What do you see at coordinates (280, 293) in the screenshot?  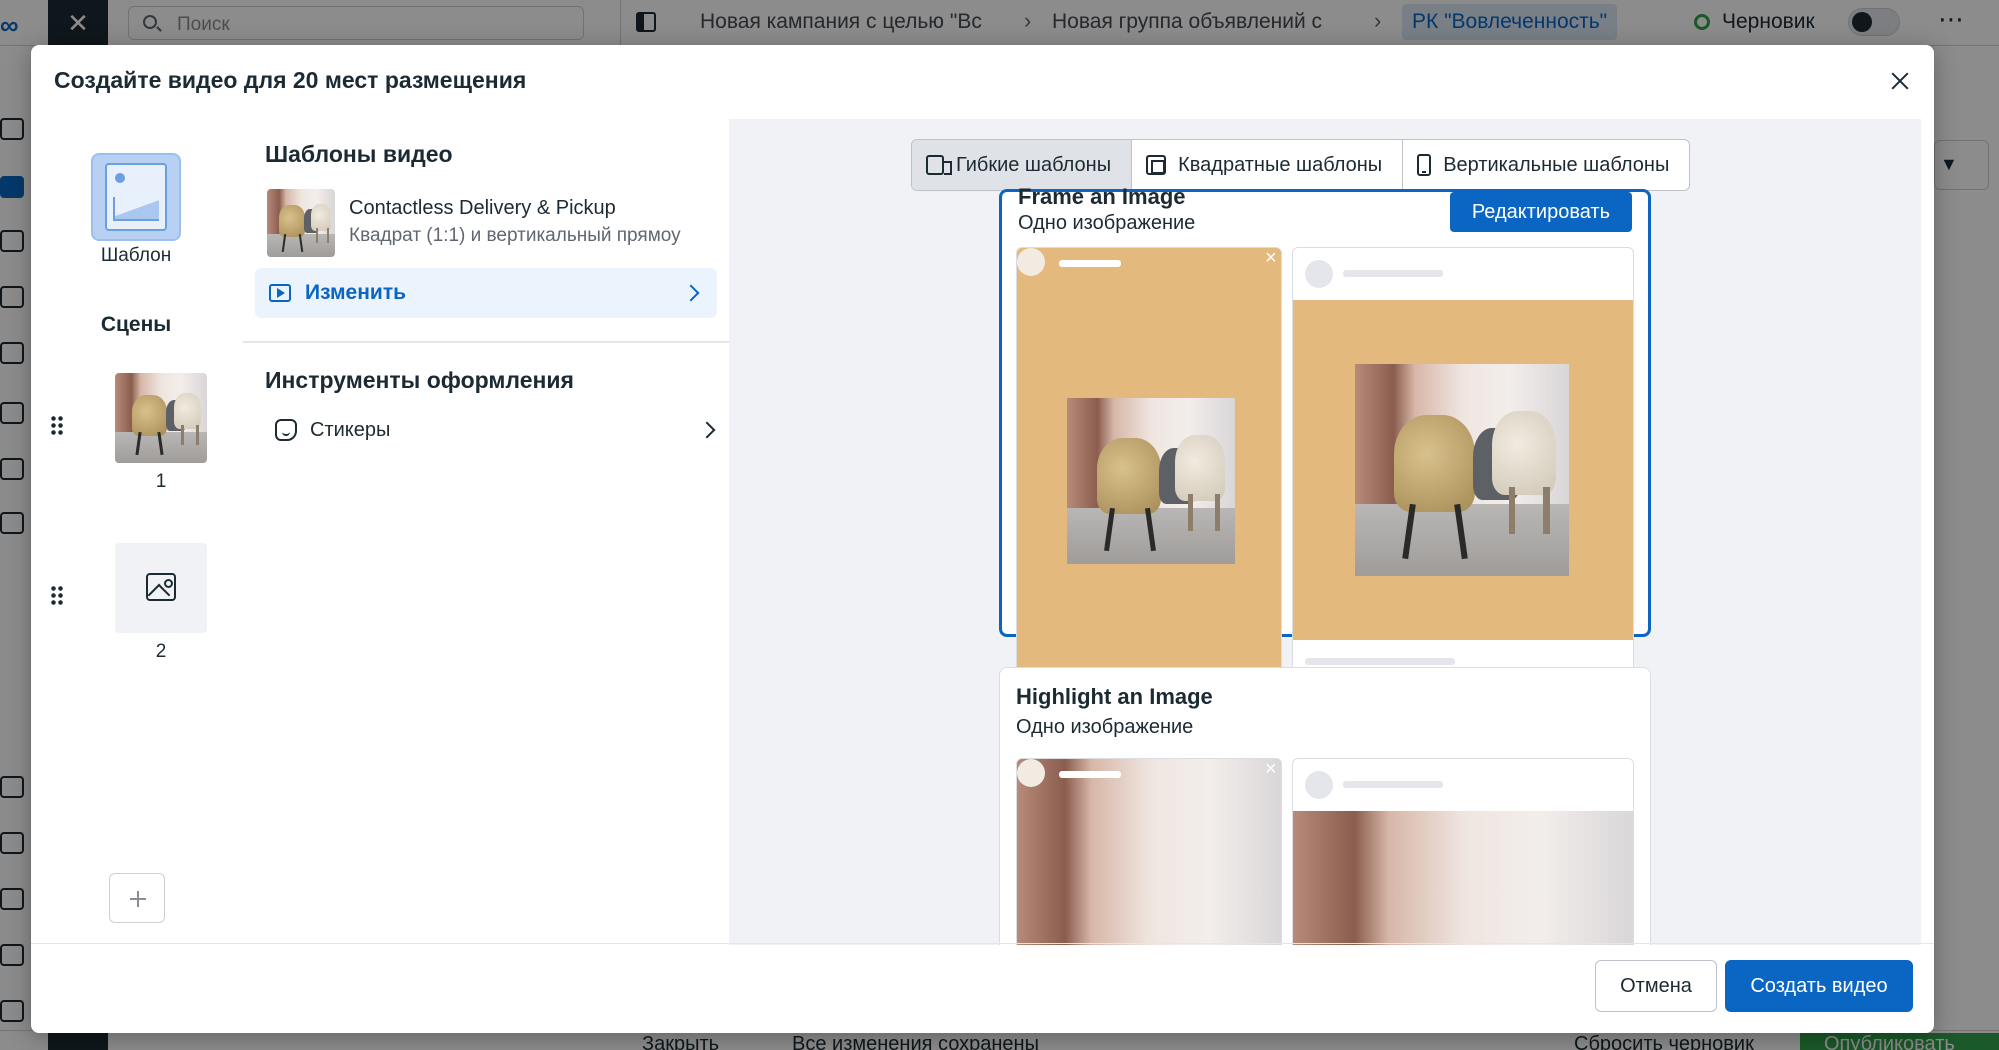 I see `video-play-icon` at bounding box center [280, 293].